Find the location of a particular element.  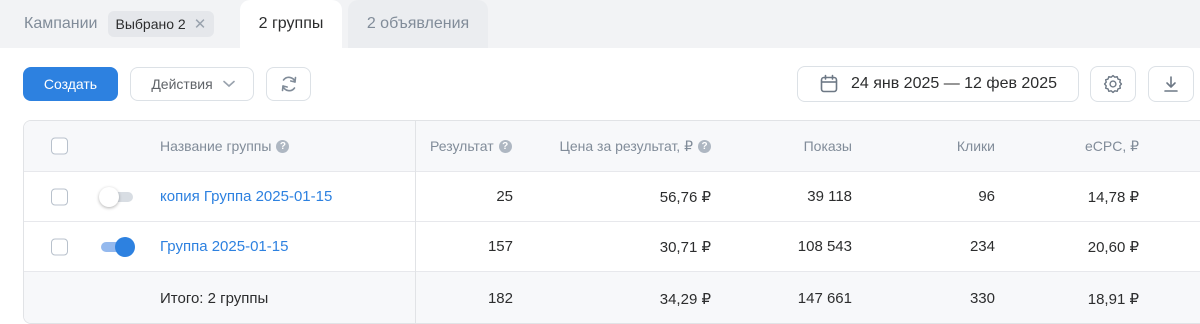

create-button-label: Создать is located at coordinates (70, 84).